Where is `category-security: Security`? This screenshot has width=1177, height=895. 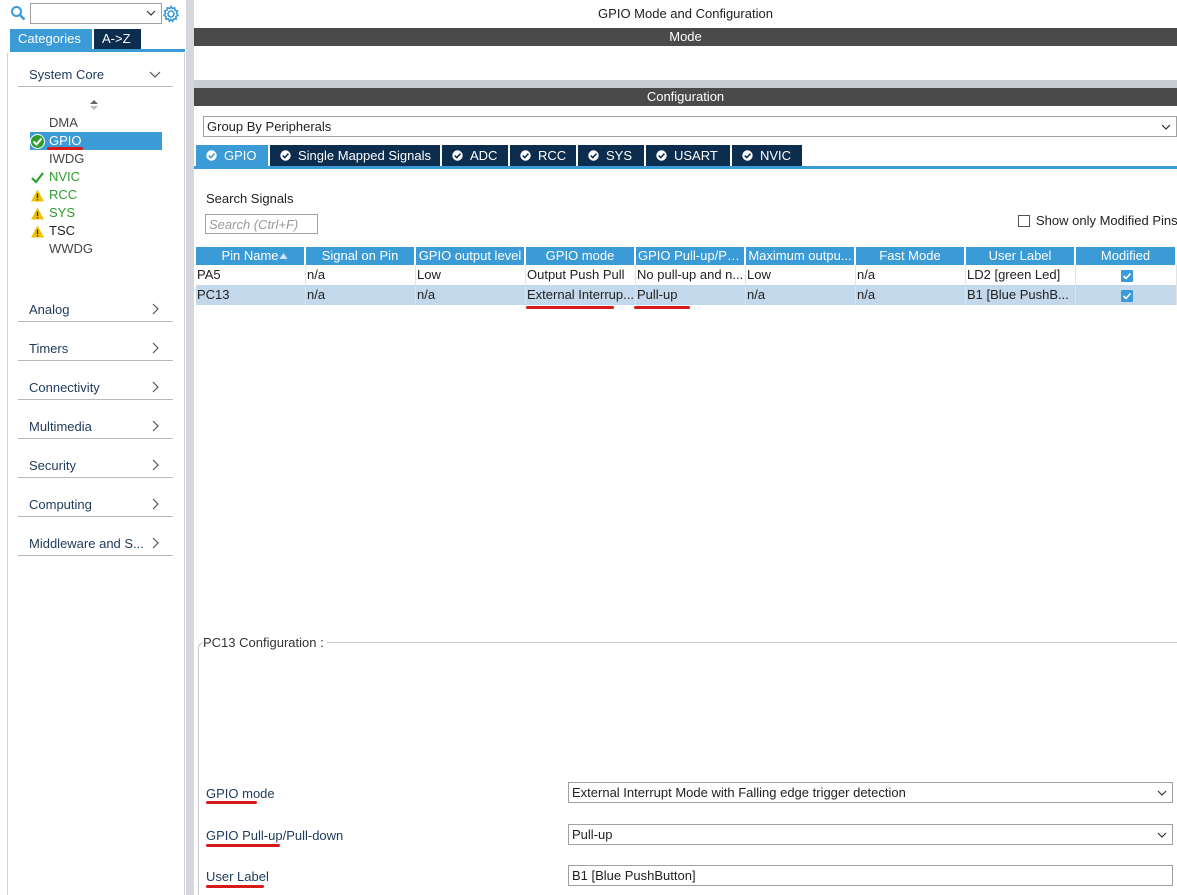
category-security: Security is located at coordinates (95, 466).